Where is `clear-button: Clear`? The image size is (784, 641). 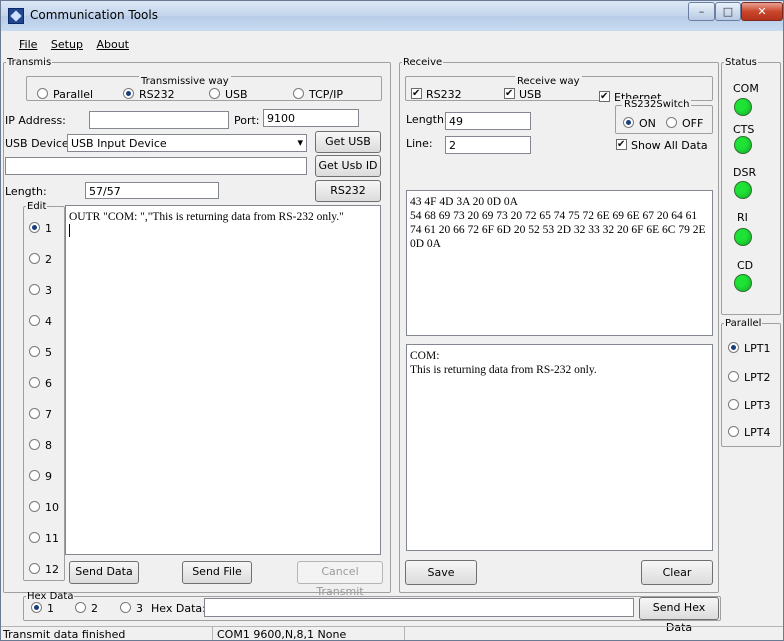
clear-button: Clear is located at coordinates (677, 572).